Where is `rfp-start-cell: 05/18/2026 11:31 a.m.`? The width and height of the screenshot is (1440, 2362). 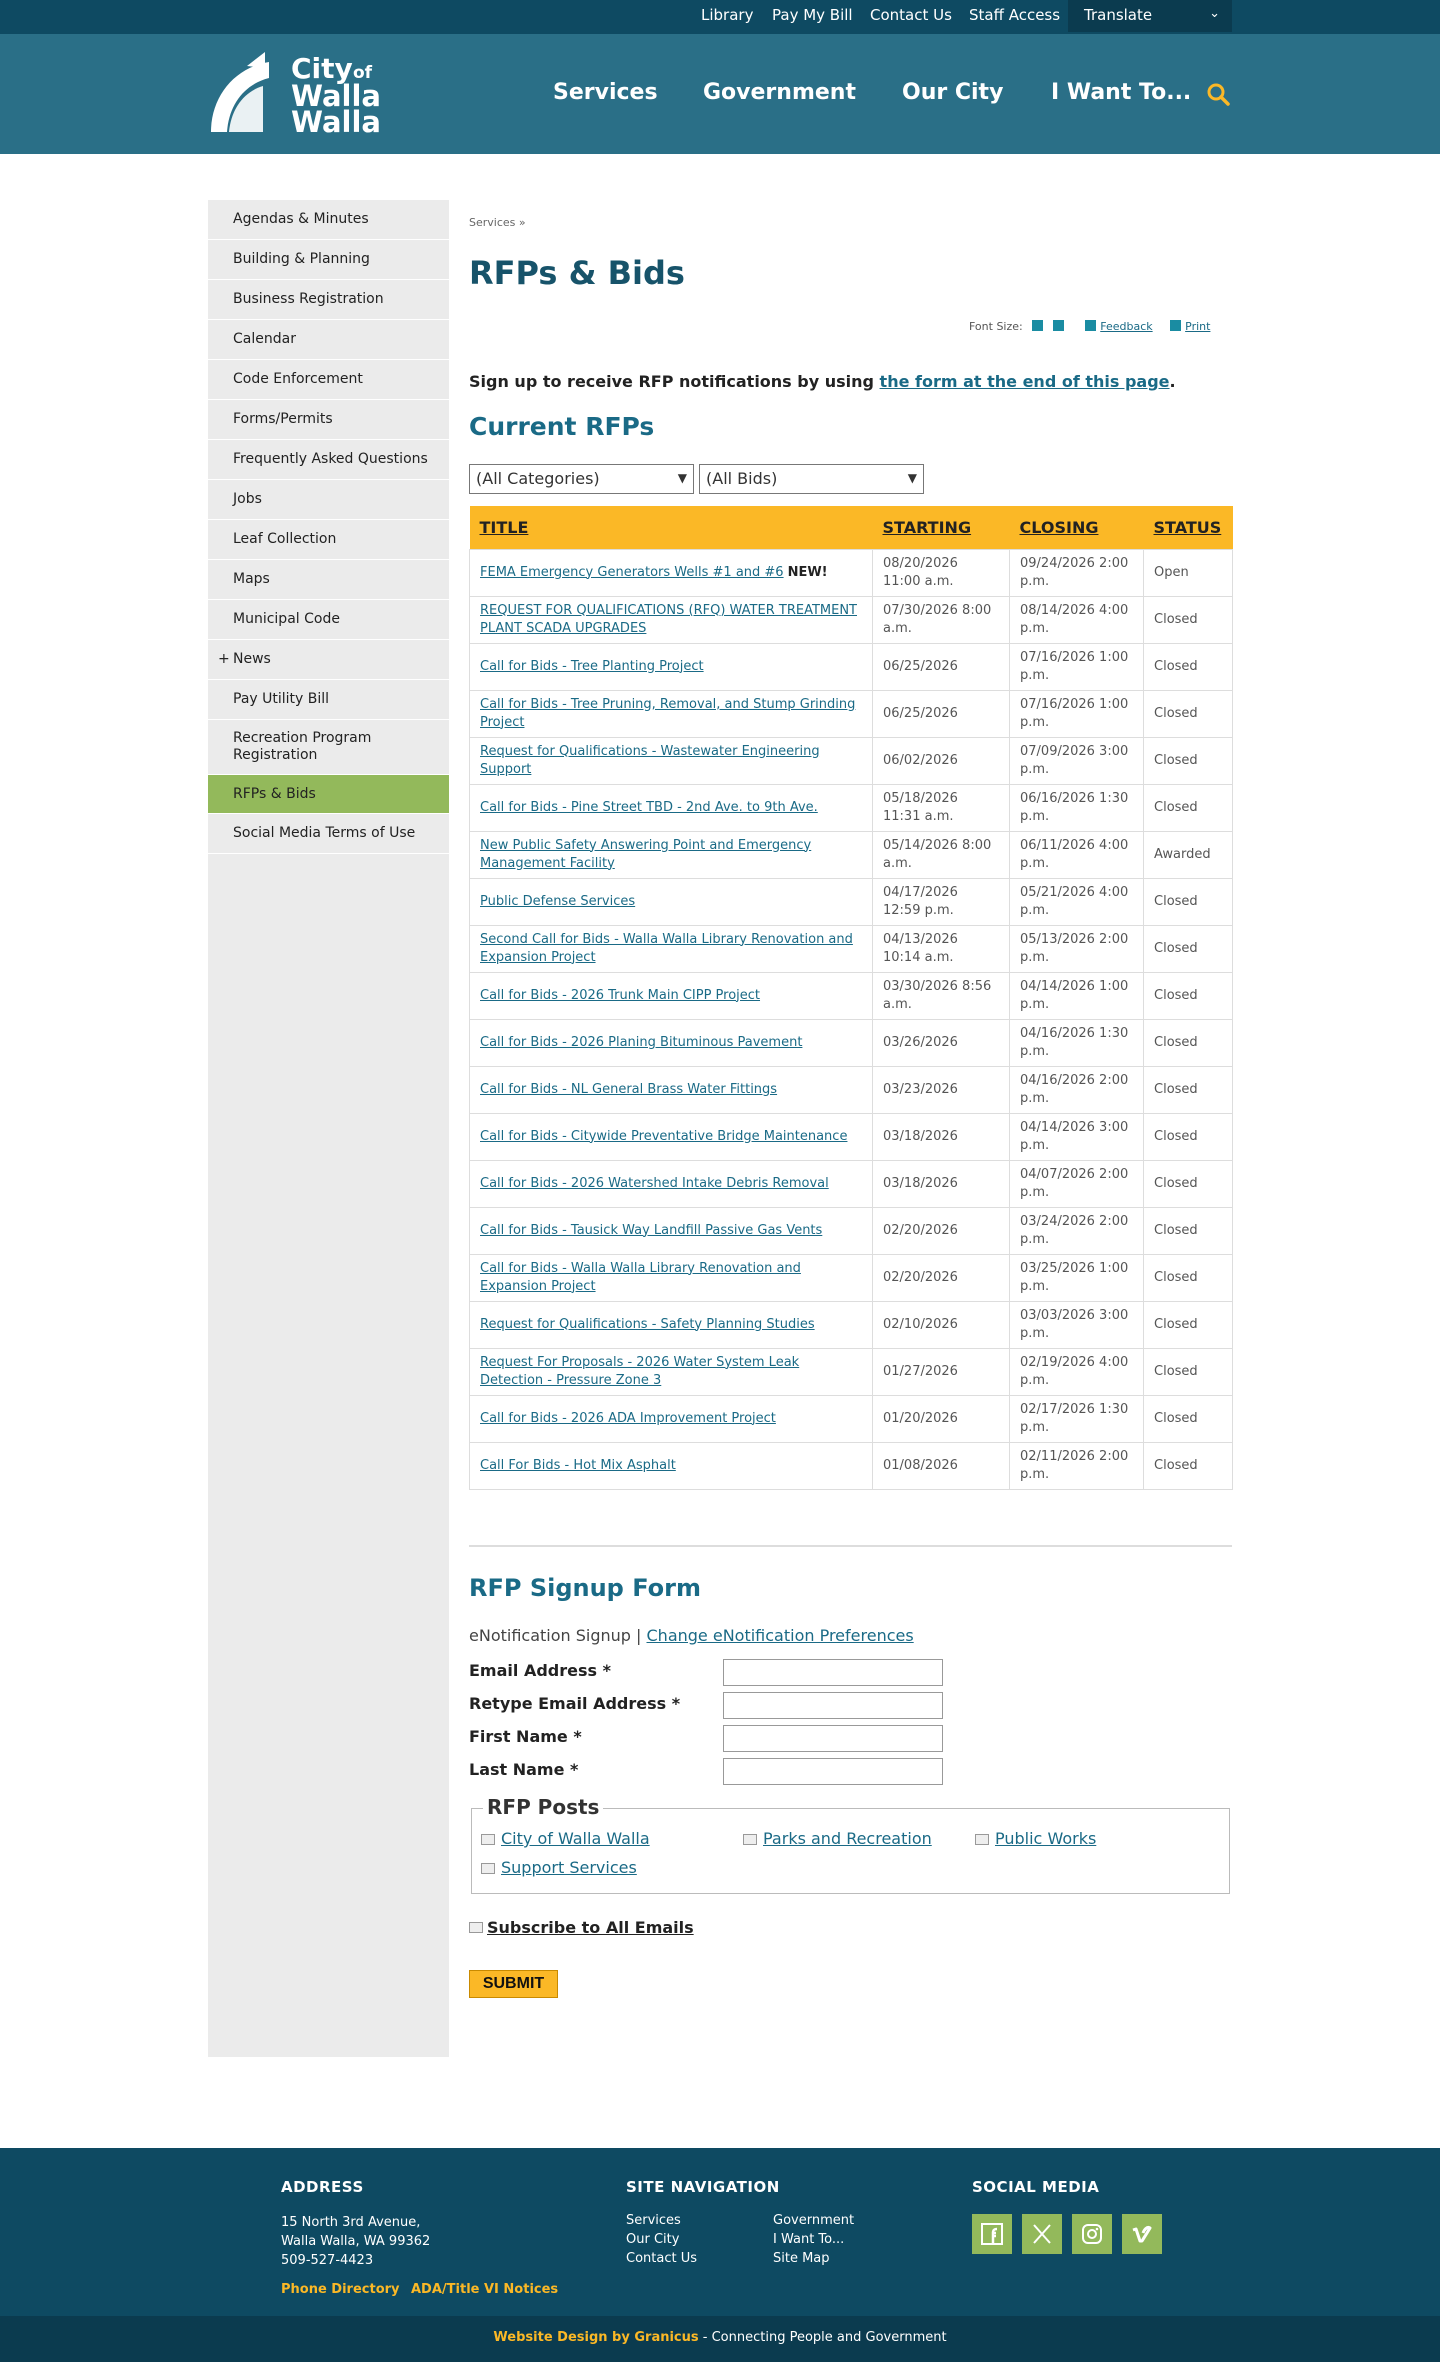
rfp-start-cell: 05/18/2026 11:31 a.m. is located at coordinates (941, 807).